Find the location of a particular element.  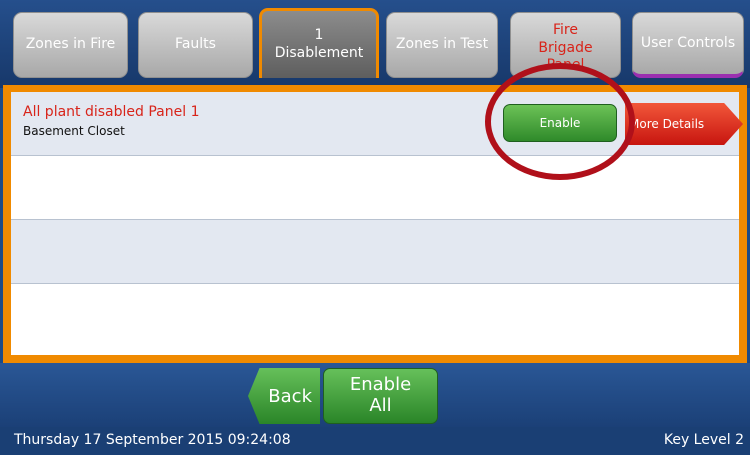

tab-disablement: 1 Disablement is located at coordinates (319, 43).